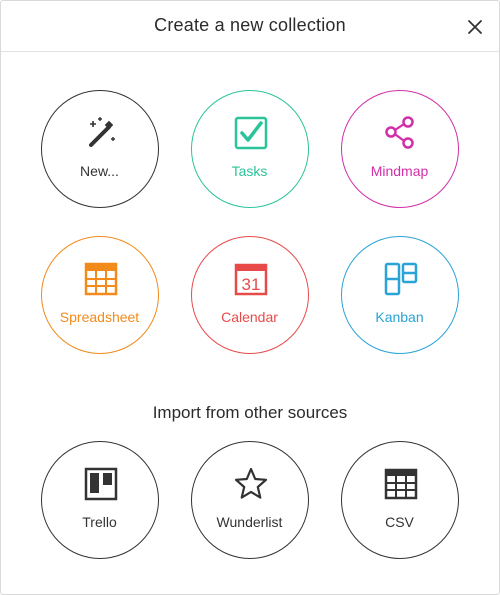  I want to click on mindmap-icon, so click(399, 132).